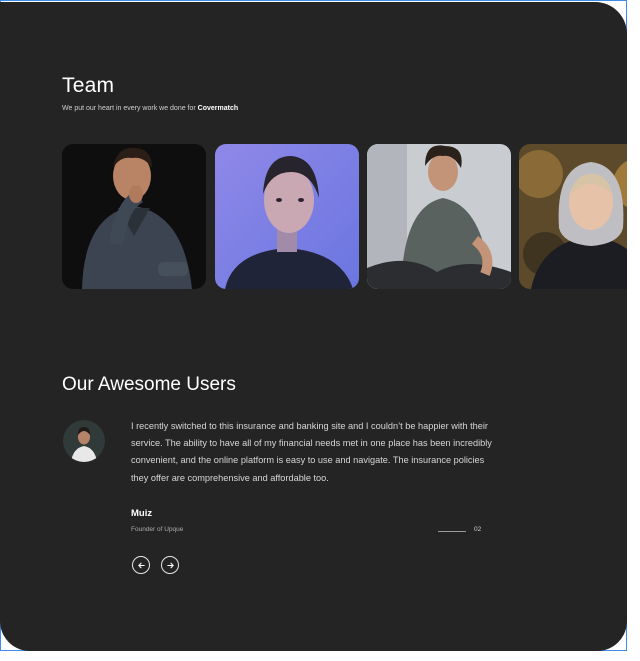  What do you see at coordinates (142, 513) in the screenshot?
I see `testimonial-author: Muiz` at bounding box center [142, 513].